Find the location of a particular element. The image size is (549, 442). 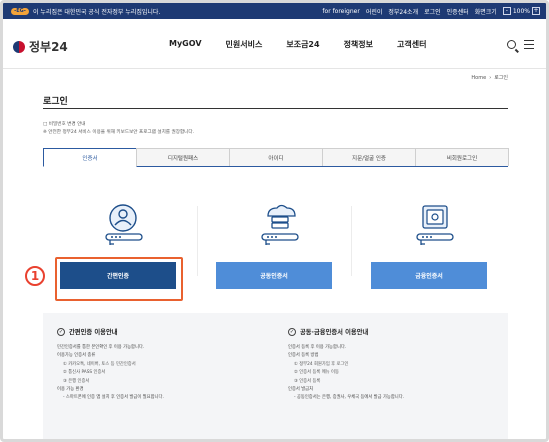

list-item: 이용 가능 환경 is located at coordinates (70, 390).